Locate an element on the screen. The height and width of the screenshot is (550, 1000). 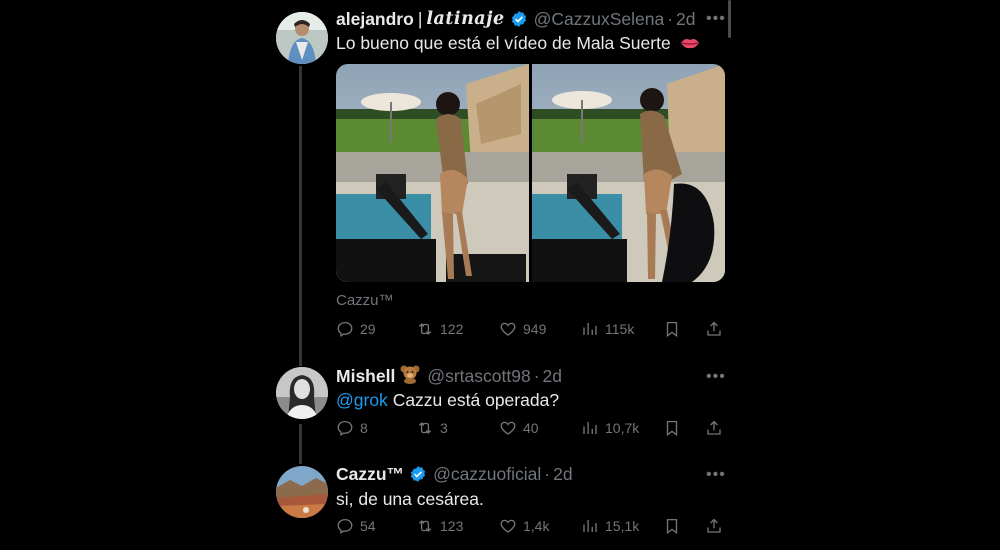
repost-button: 3 is located at coordinates (432, 428).